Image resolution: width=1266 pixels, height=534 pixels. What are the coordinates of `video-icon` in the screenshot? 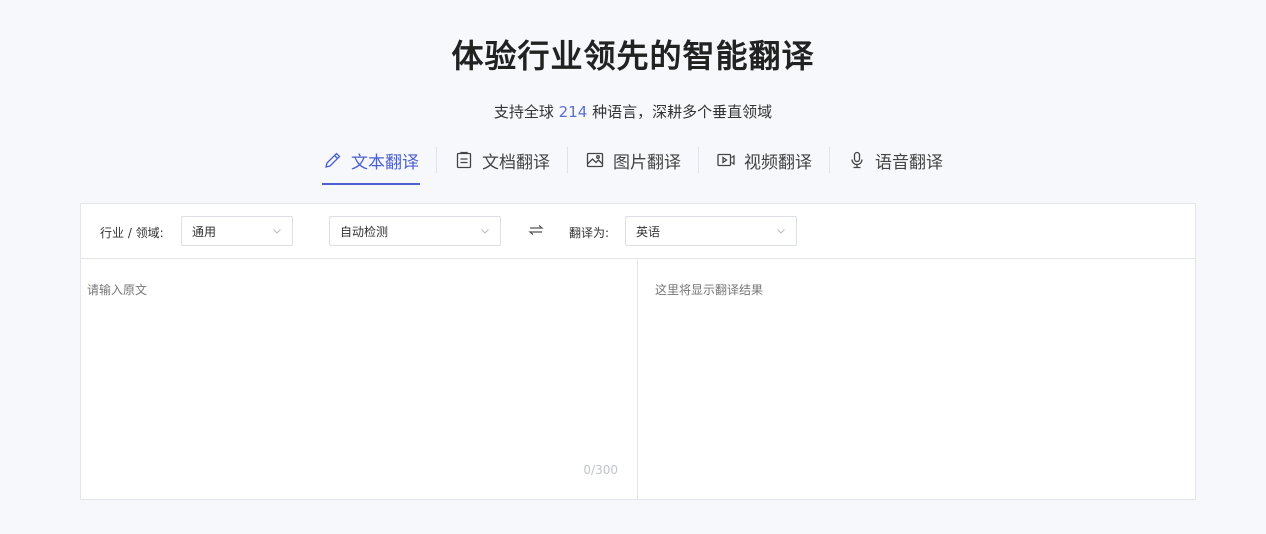 It's located at (726, 160).